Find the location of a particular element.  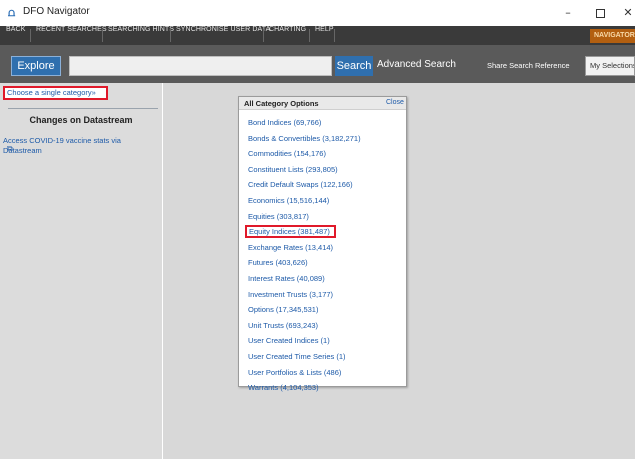

changes-heading: Changes on Datastream is located at coordinates (81, 120).